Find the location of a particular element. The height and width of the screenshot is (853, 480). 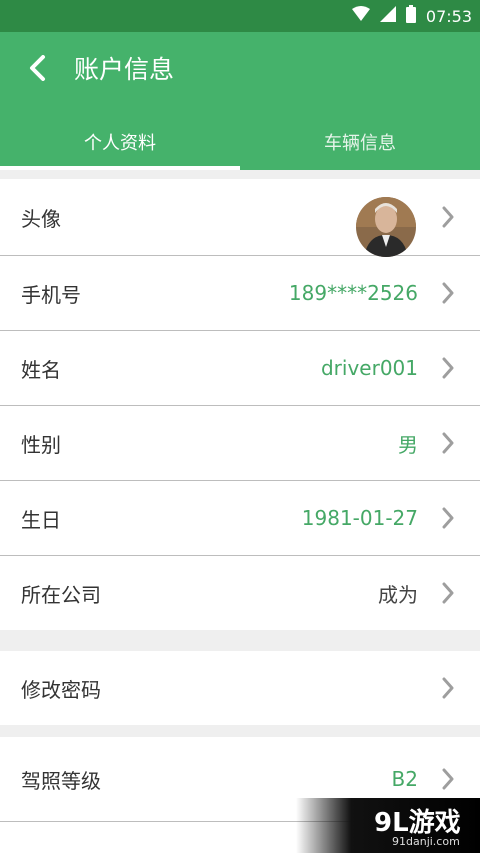

status-bar: 07:53 is located at coordinates (240, 16).